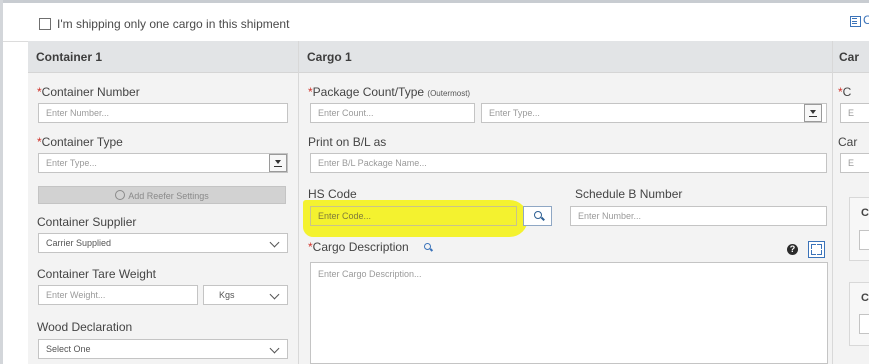 Image resolution: width=869 pixels, height=364 pixels. What do you see at coordinates (96, 274) in the screenshot?
I see `tare-weight-label: Container Tare Weight` at bounding box center [96, 274].